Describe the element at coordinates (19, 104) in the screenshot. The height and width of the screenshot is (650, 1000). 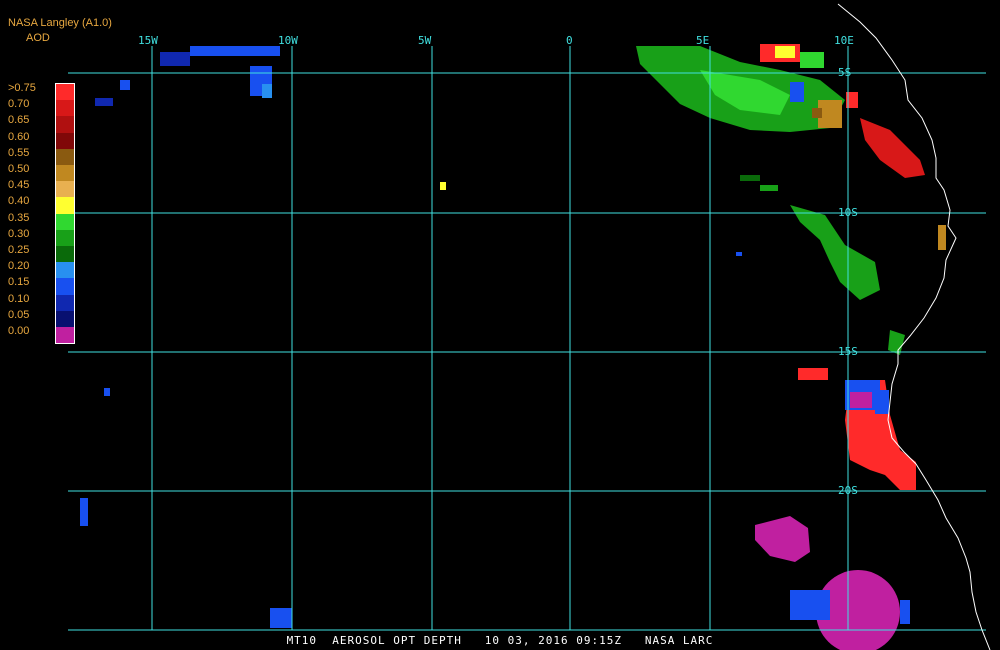
I see `legend-label: 0.70` at that location.